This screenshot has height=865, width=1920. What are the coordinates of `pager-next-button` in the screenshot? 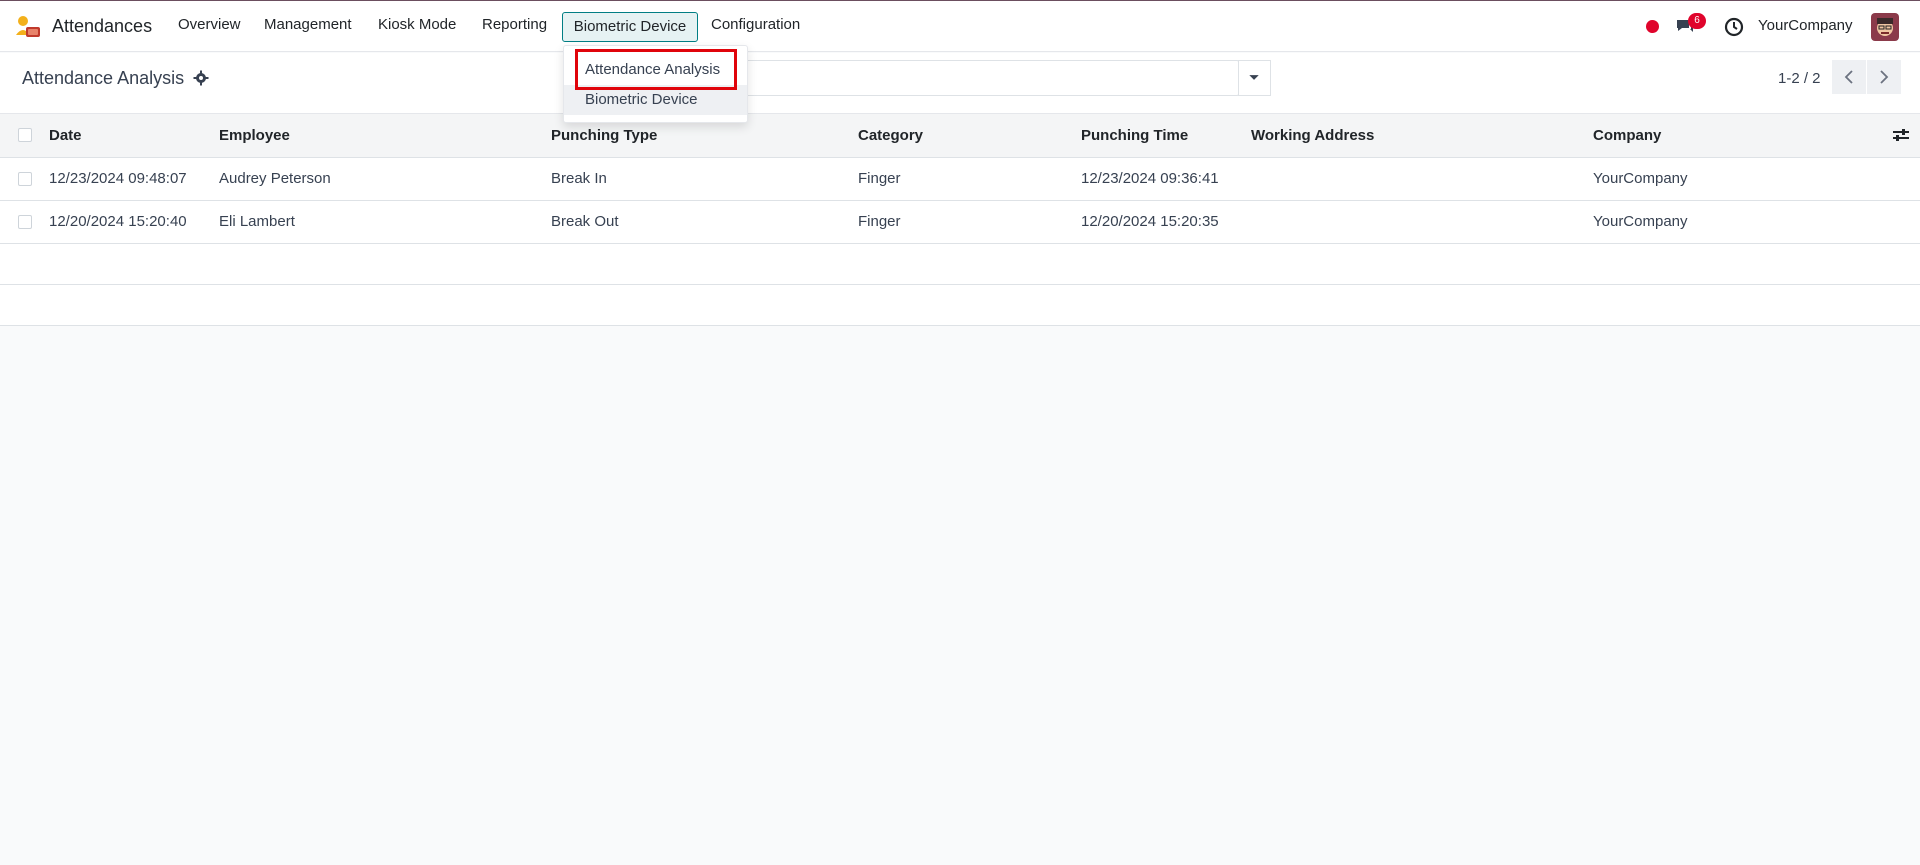 It's located at (1884, 77).